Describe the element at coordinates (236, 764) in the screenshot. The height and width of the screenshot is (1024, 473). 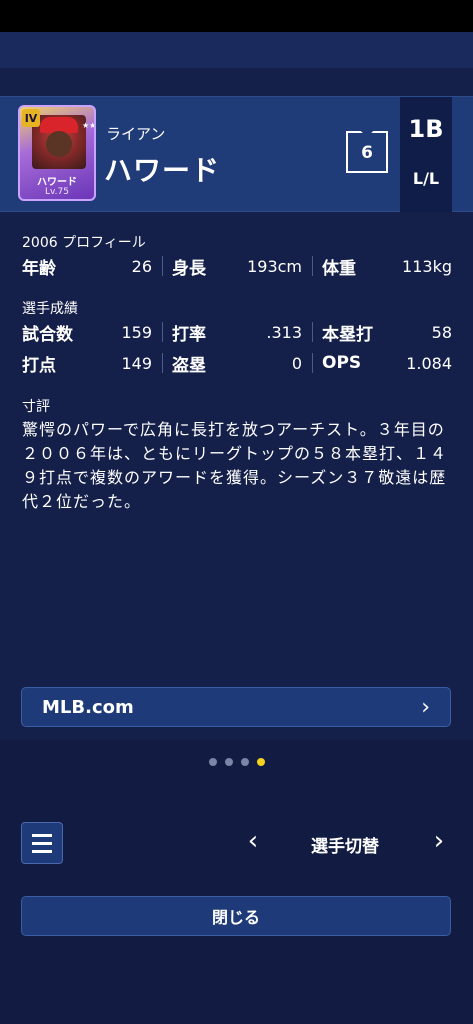
I see `page-indicator` at that location.